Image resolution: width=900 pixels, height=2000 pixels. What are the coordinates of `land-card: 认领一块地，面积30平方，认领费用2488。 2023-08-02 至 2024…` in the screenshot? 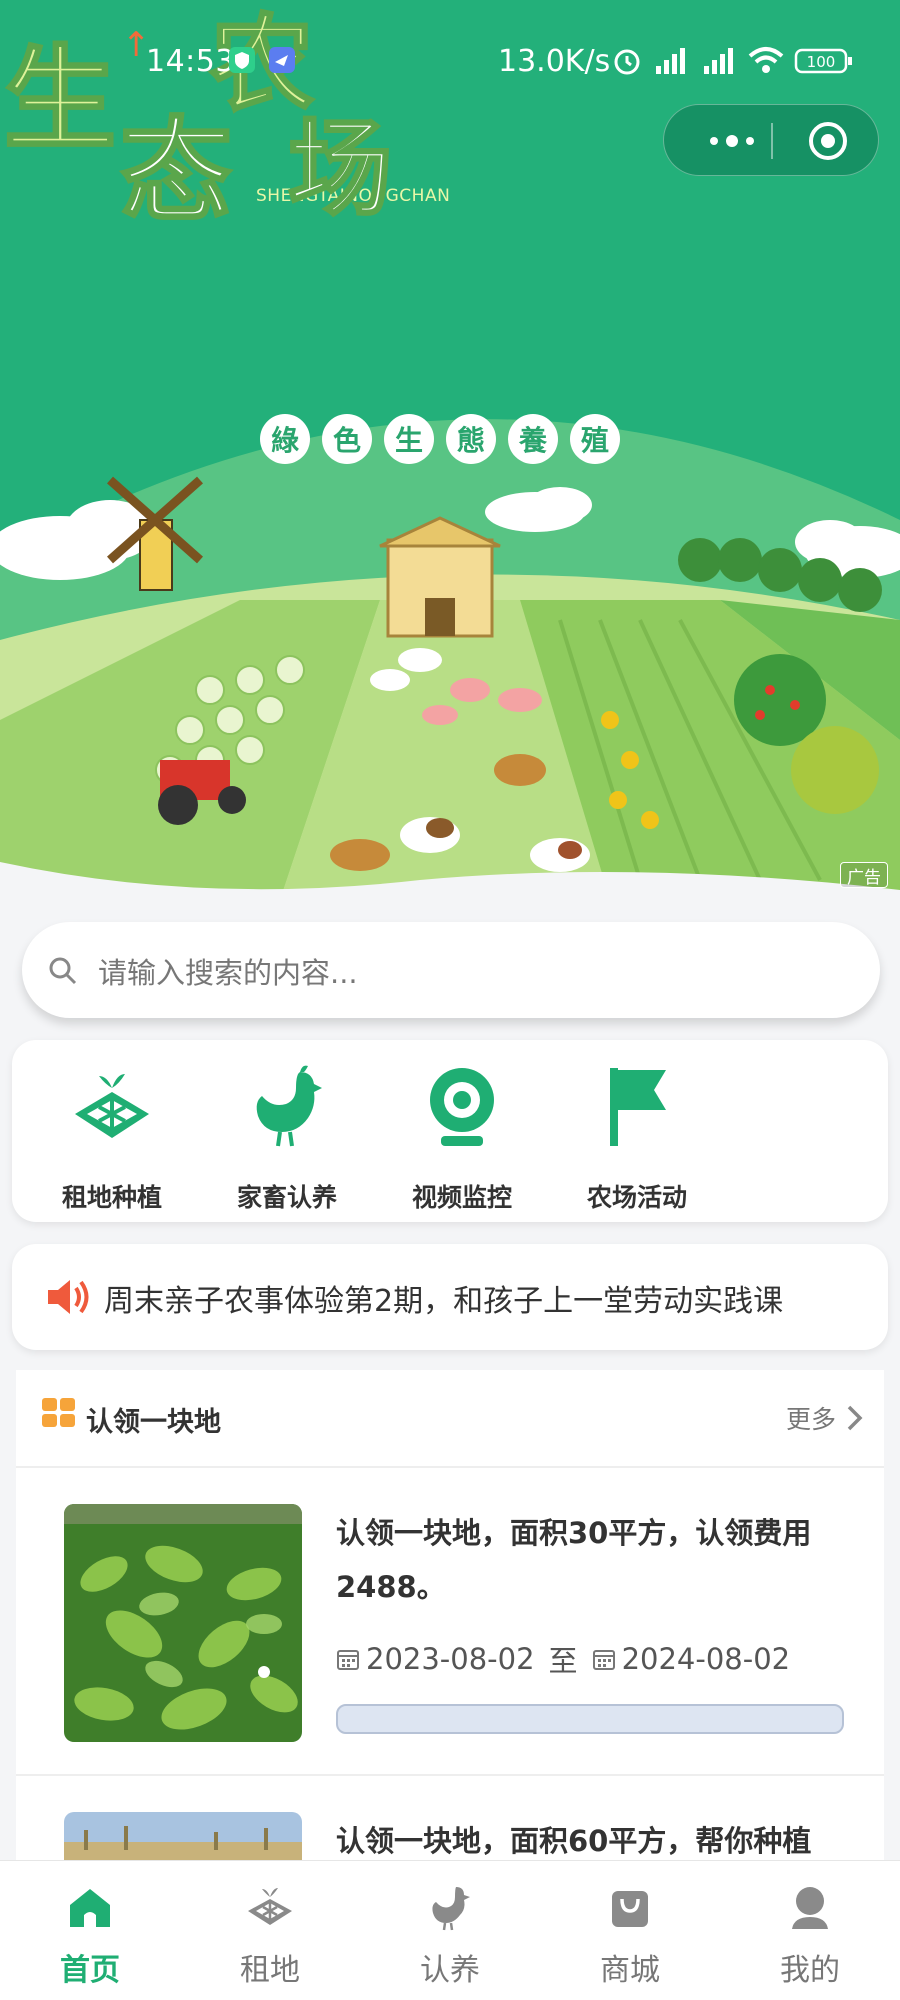 It's located at (450, 1623).